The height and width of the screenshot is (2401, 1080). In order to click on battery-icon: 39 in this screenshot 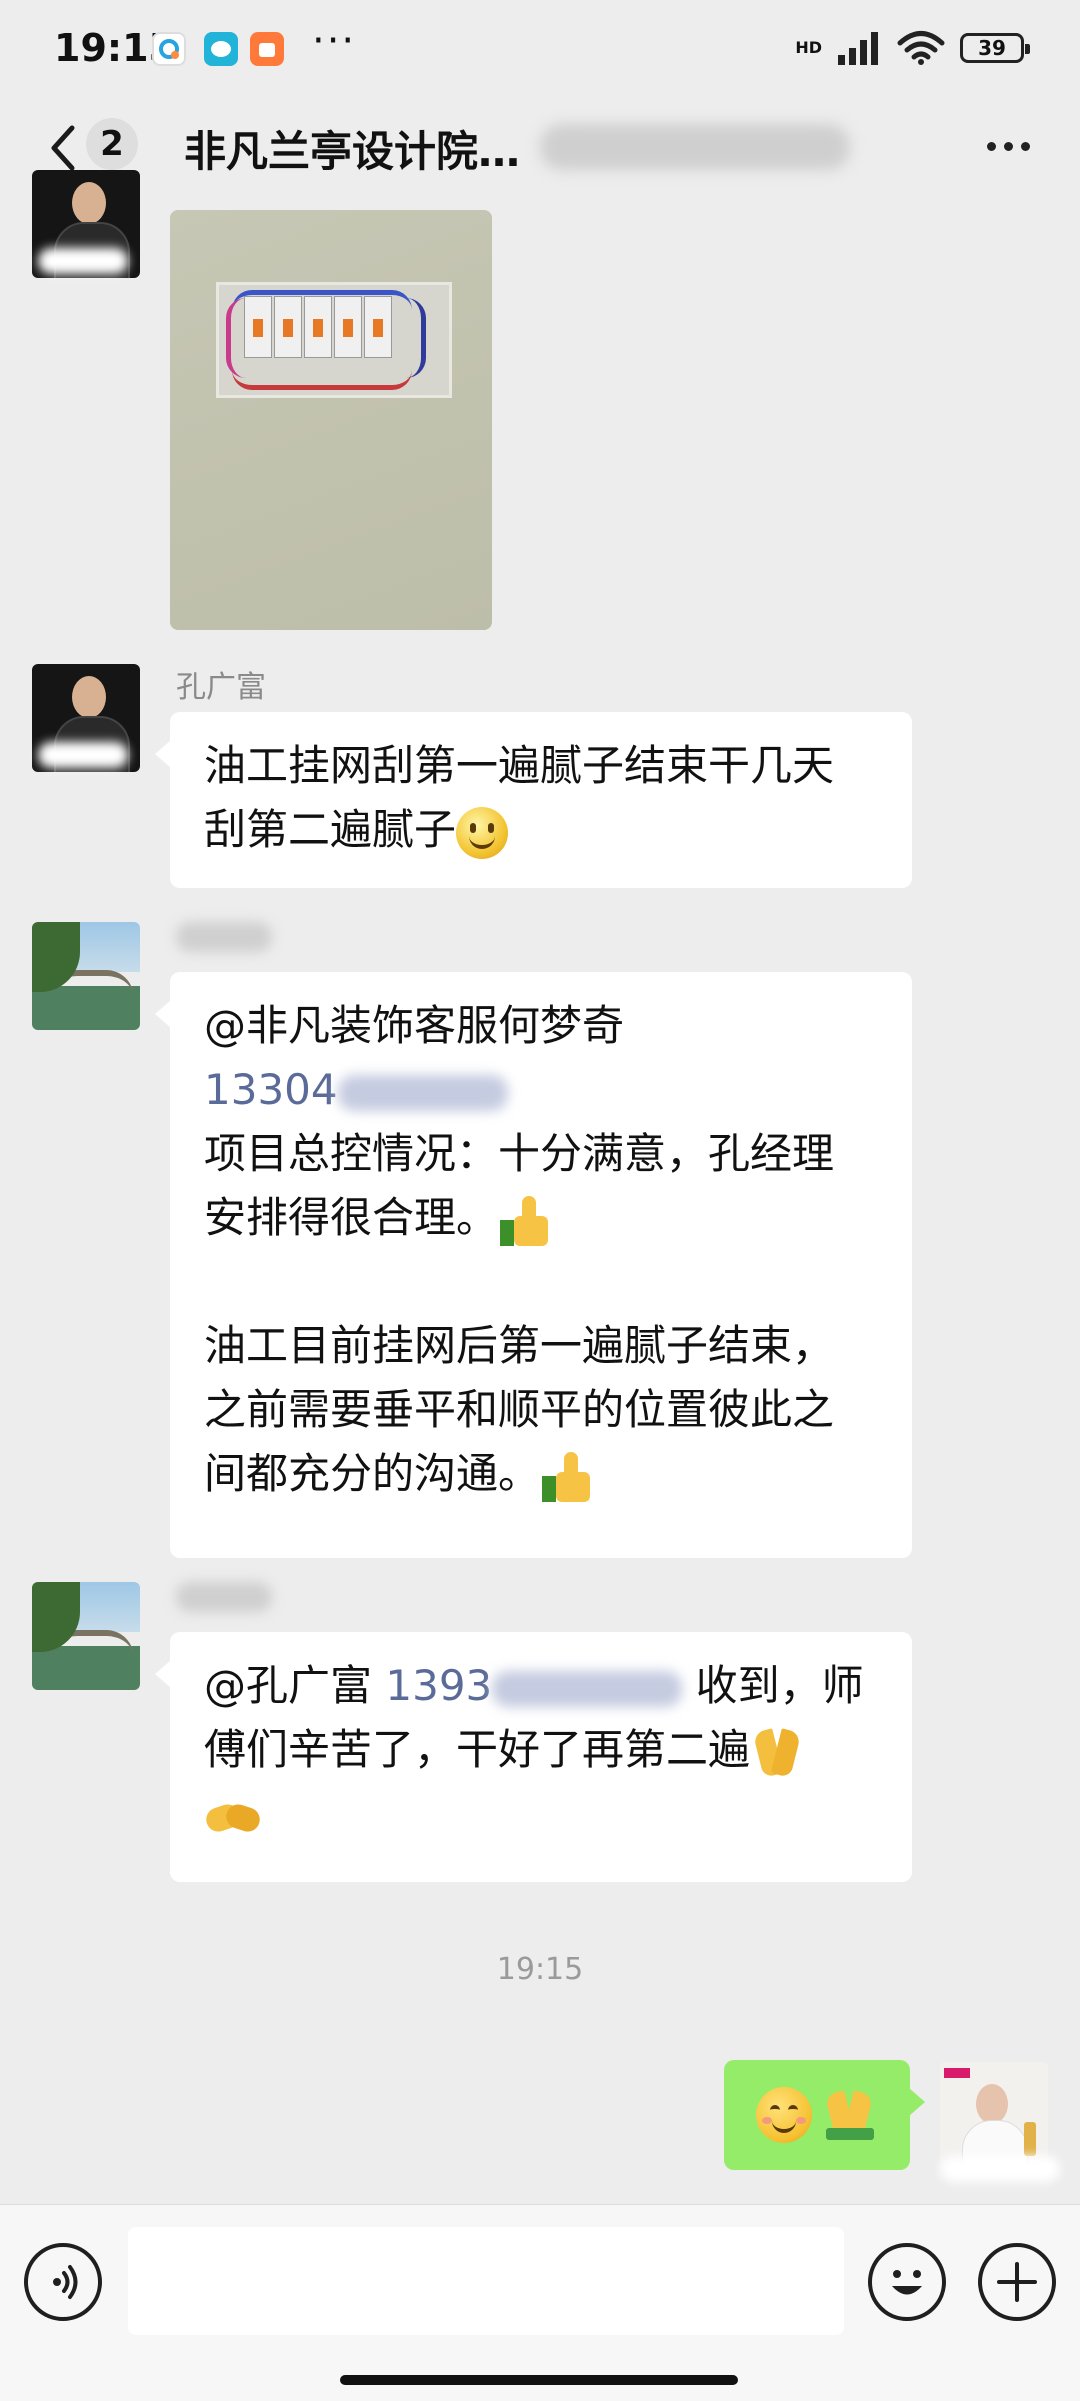, I will do `click(995, 48)`.